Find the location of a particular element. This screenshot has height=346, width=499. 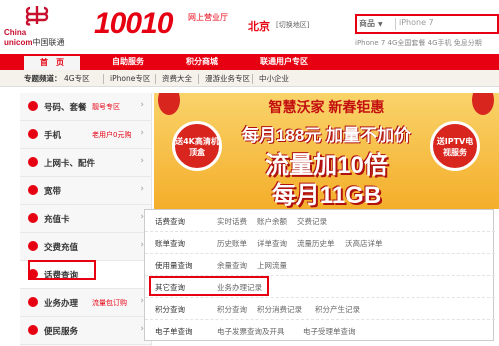

panel-link: 沃高店详单 is located at coordinates (364, 243).